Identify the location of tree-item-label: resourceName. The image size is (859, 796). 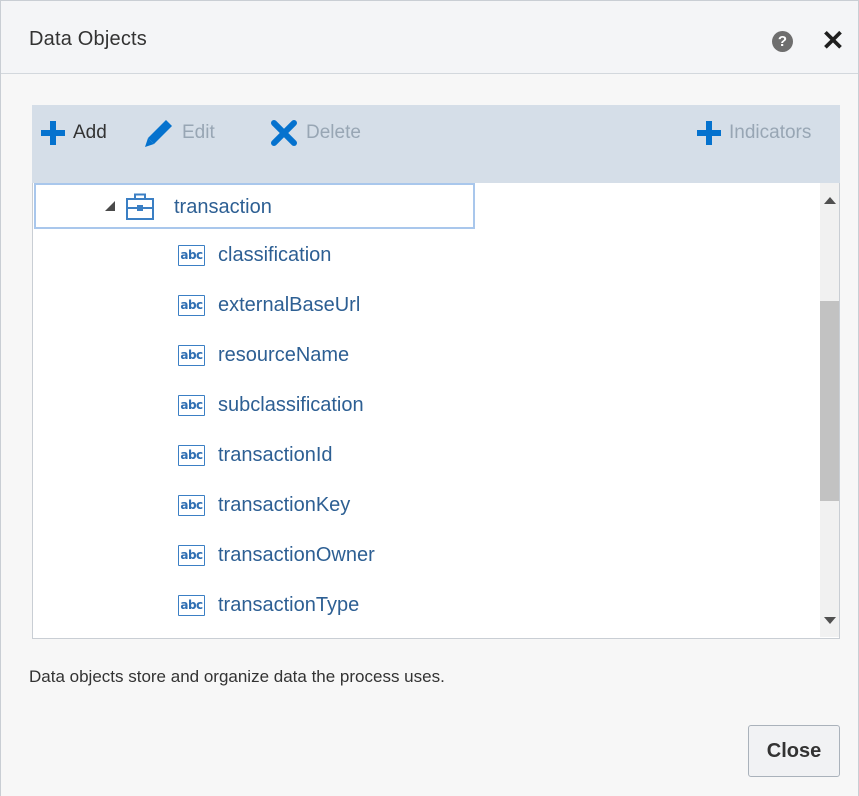
(284, 354).